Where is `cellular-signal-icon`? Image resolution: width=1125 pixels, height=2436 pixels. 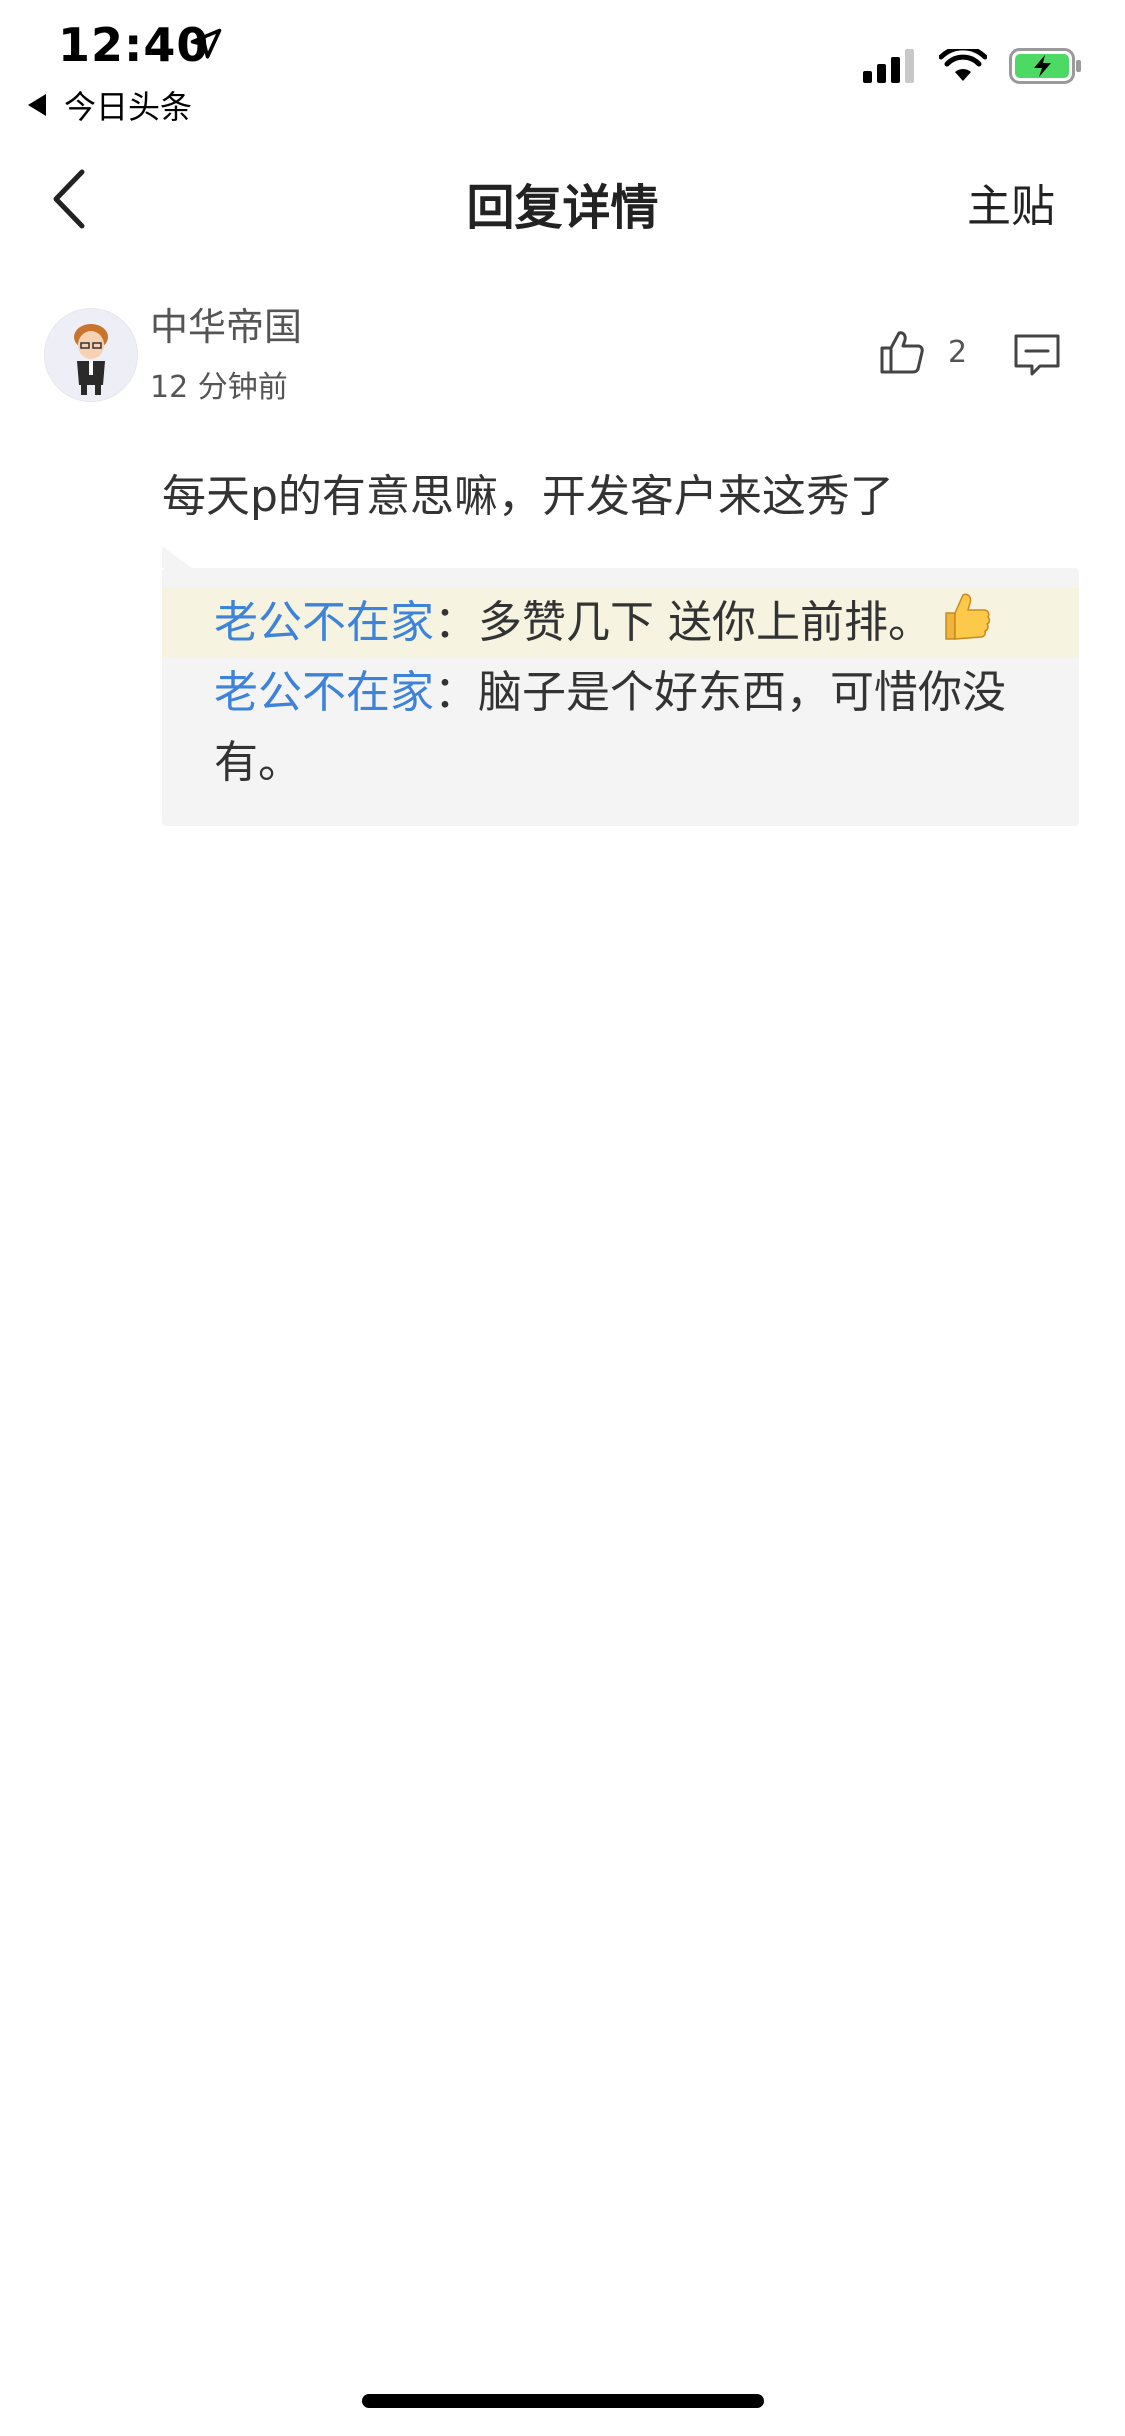
cellular-signal-icon is located at coordinates (888, 66).